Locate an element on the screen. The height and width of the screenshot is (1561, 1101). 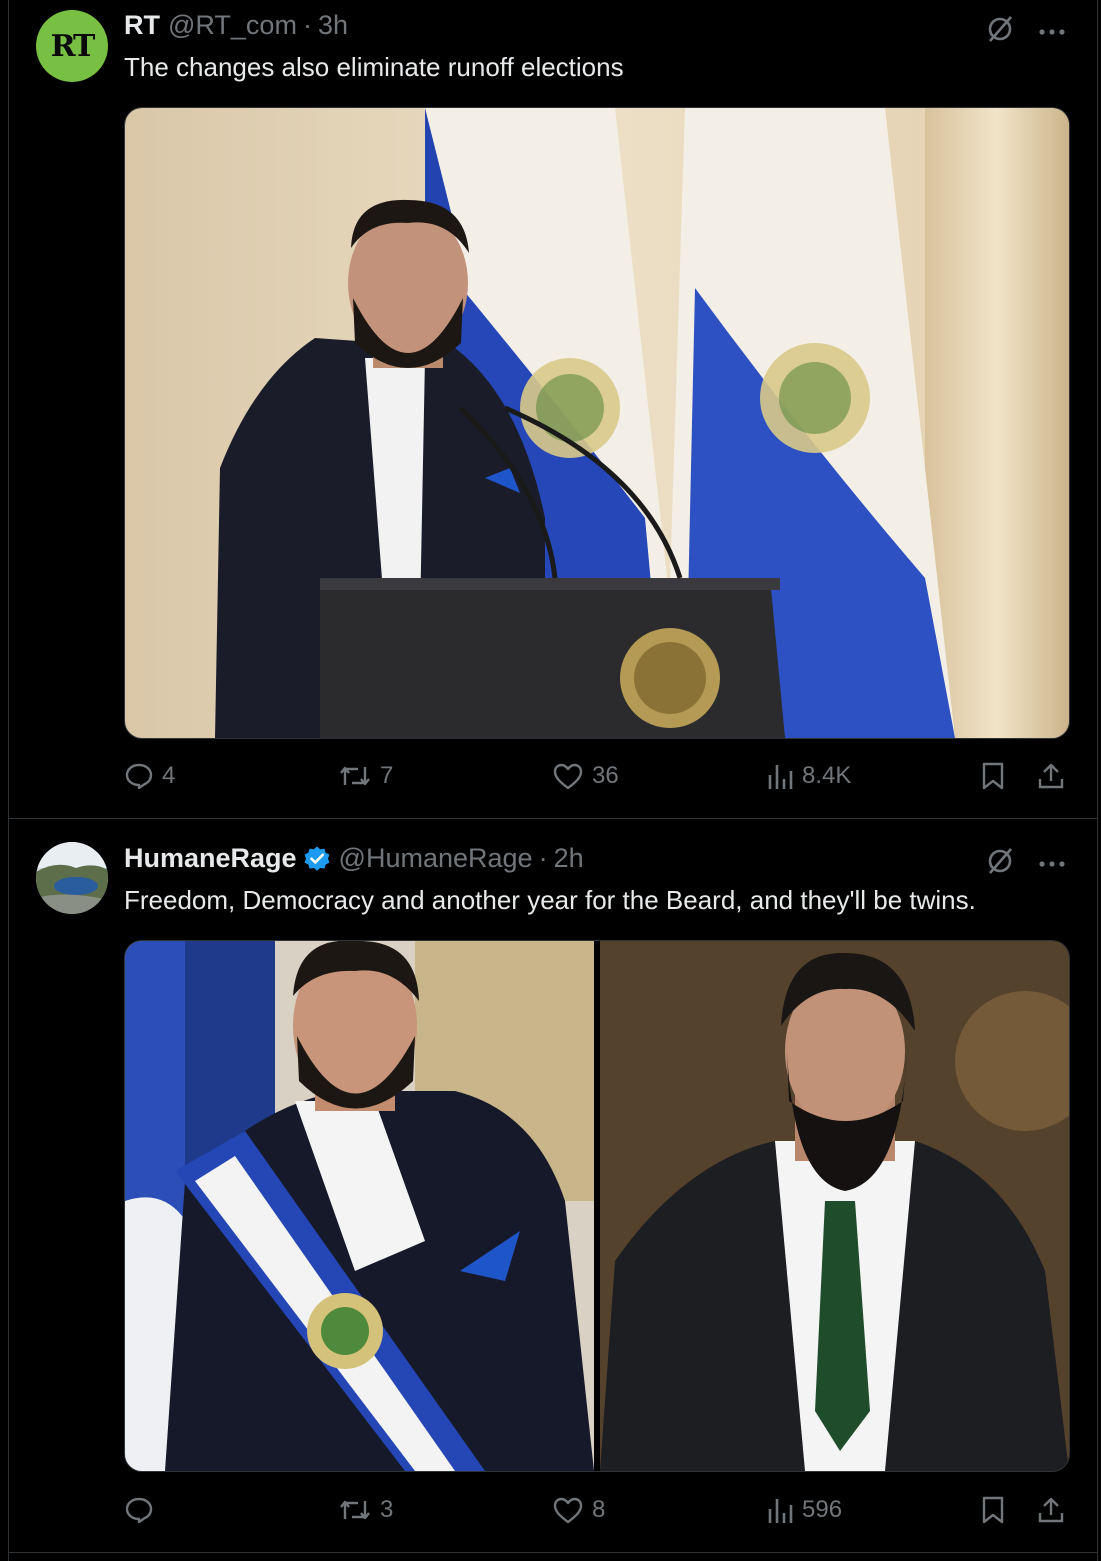
views-button: 8.4K is located at coordinates (808, 776).